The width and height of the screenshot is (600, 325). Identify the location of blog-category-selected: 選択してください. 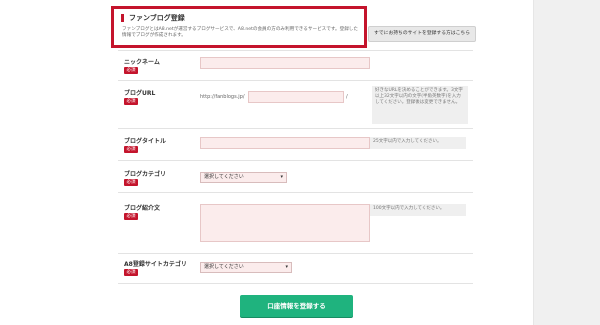
(224, 177).